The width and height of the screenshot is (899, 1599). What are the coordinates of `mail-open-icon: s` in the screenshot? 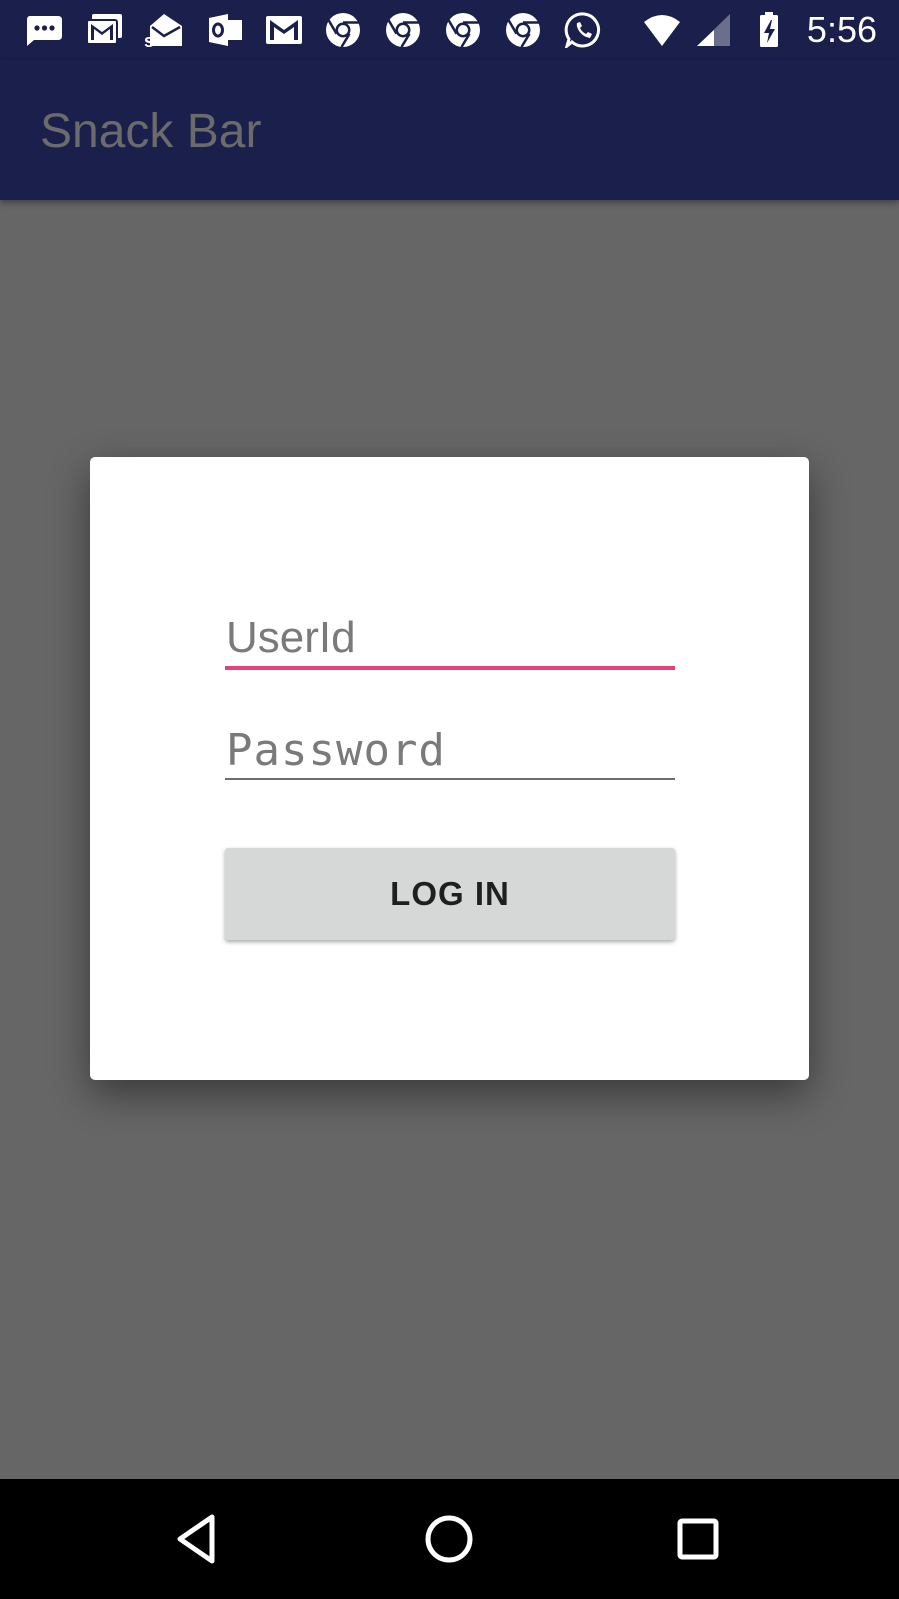 It's located at (163, 31).